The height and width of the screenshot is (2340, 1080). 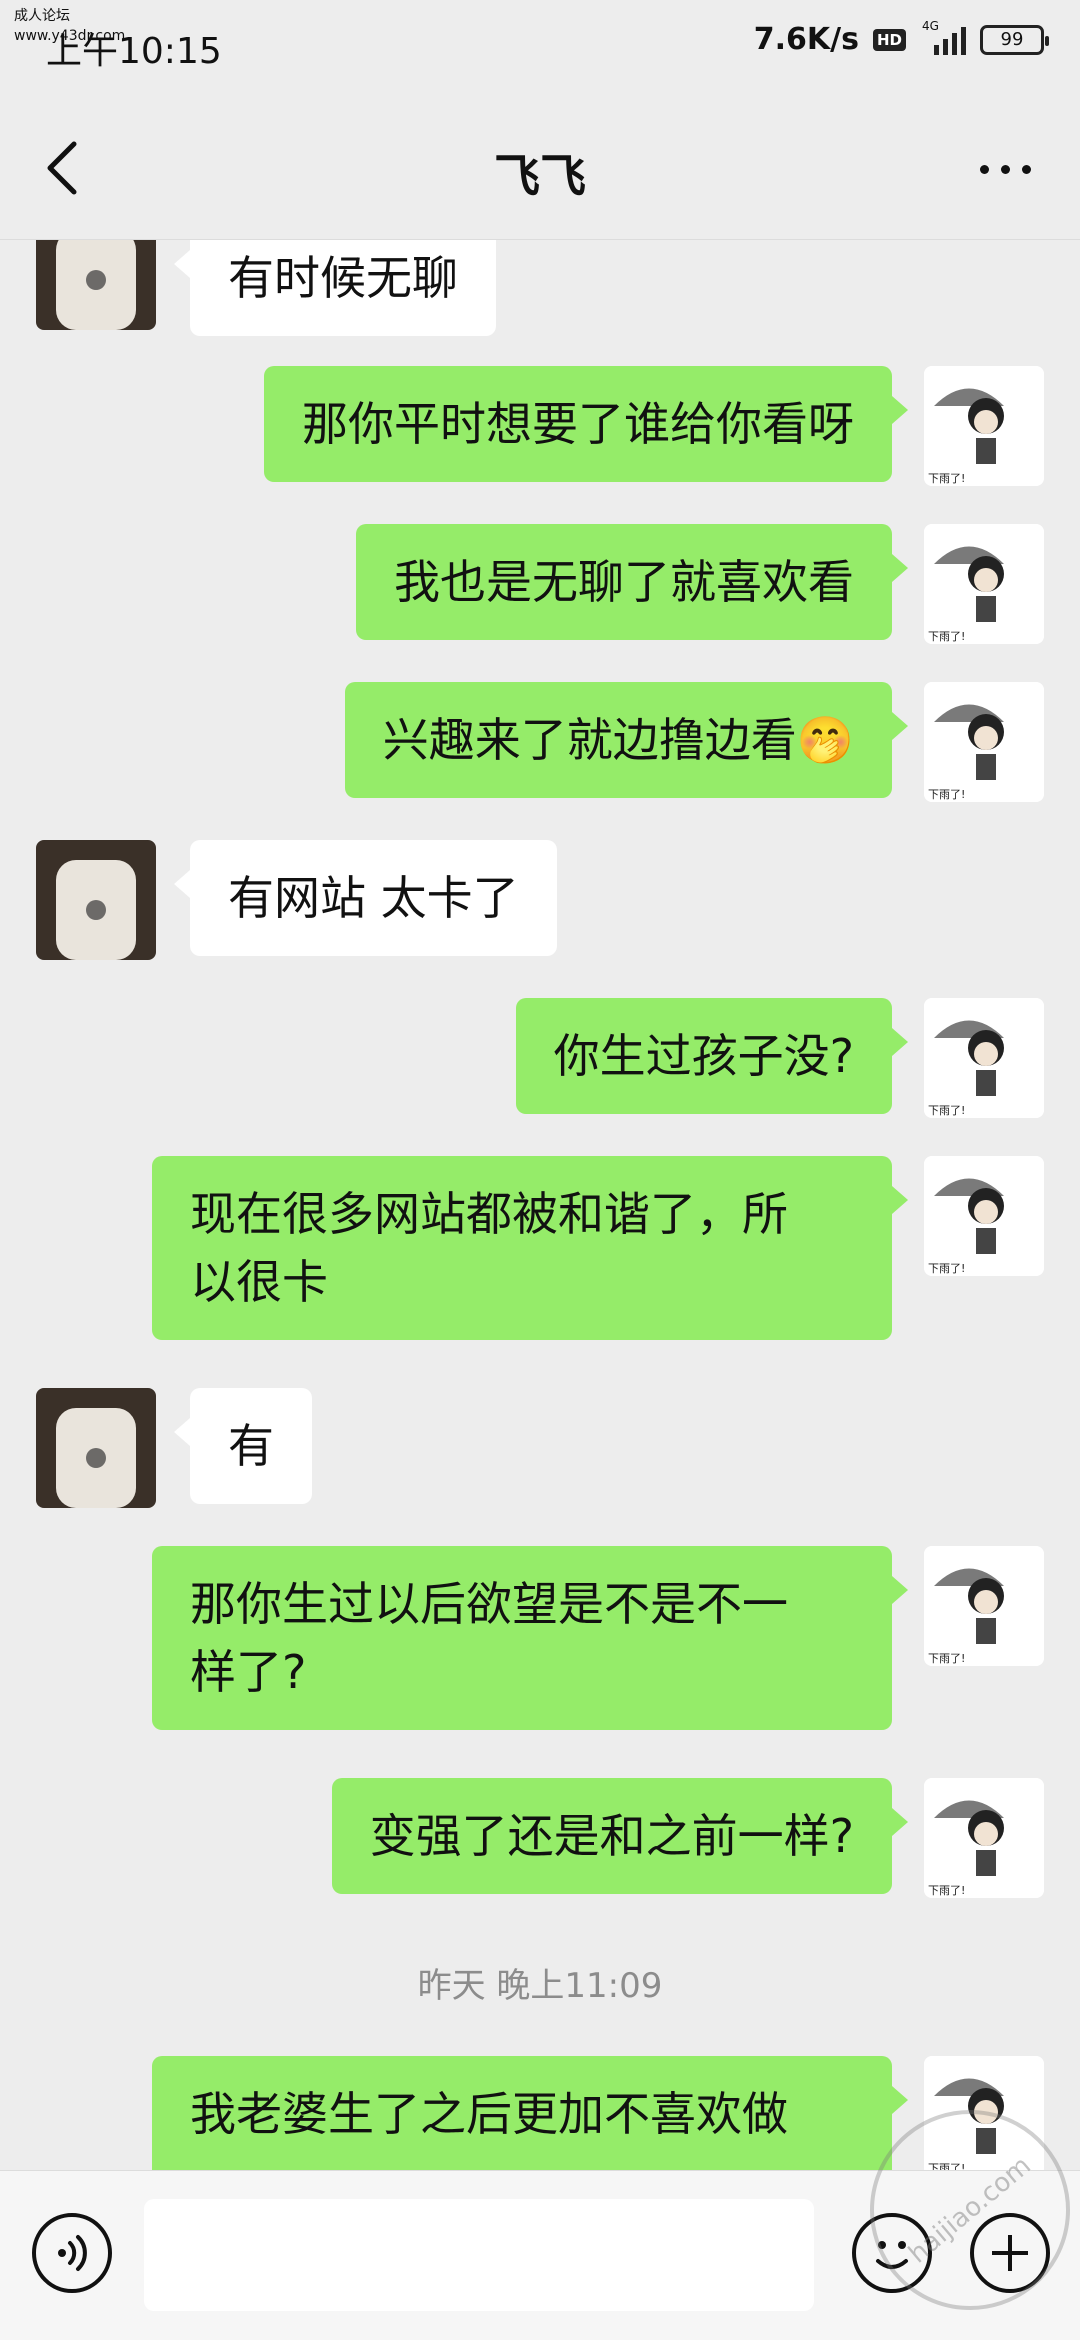 I want to click on message-bubble-outgoing: 那你平时想要了谁给你看呀, so click(x=586, y=424).